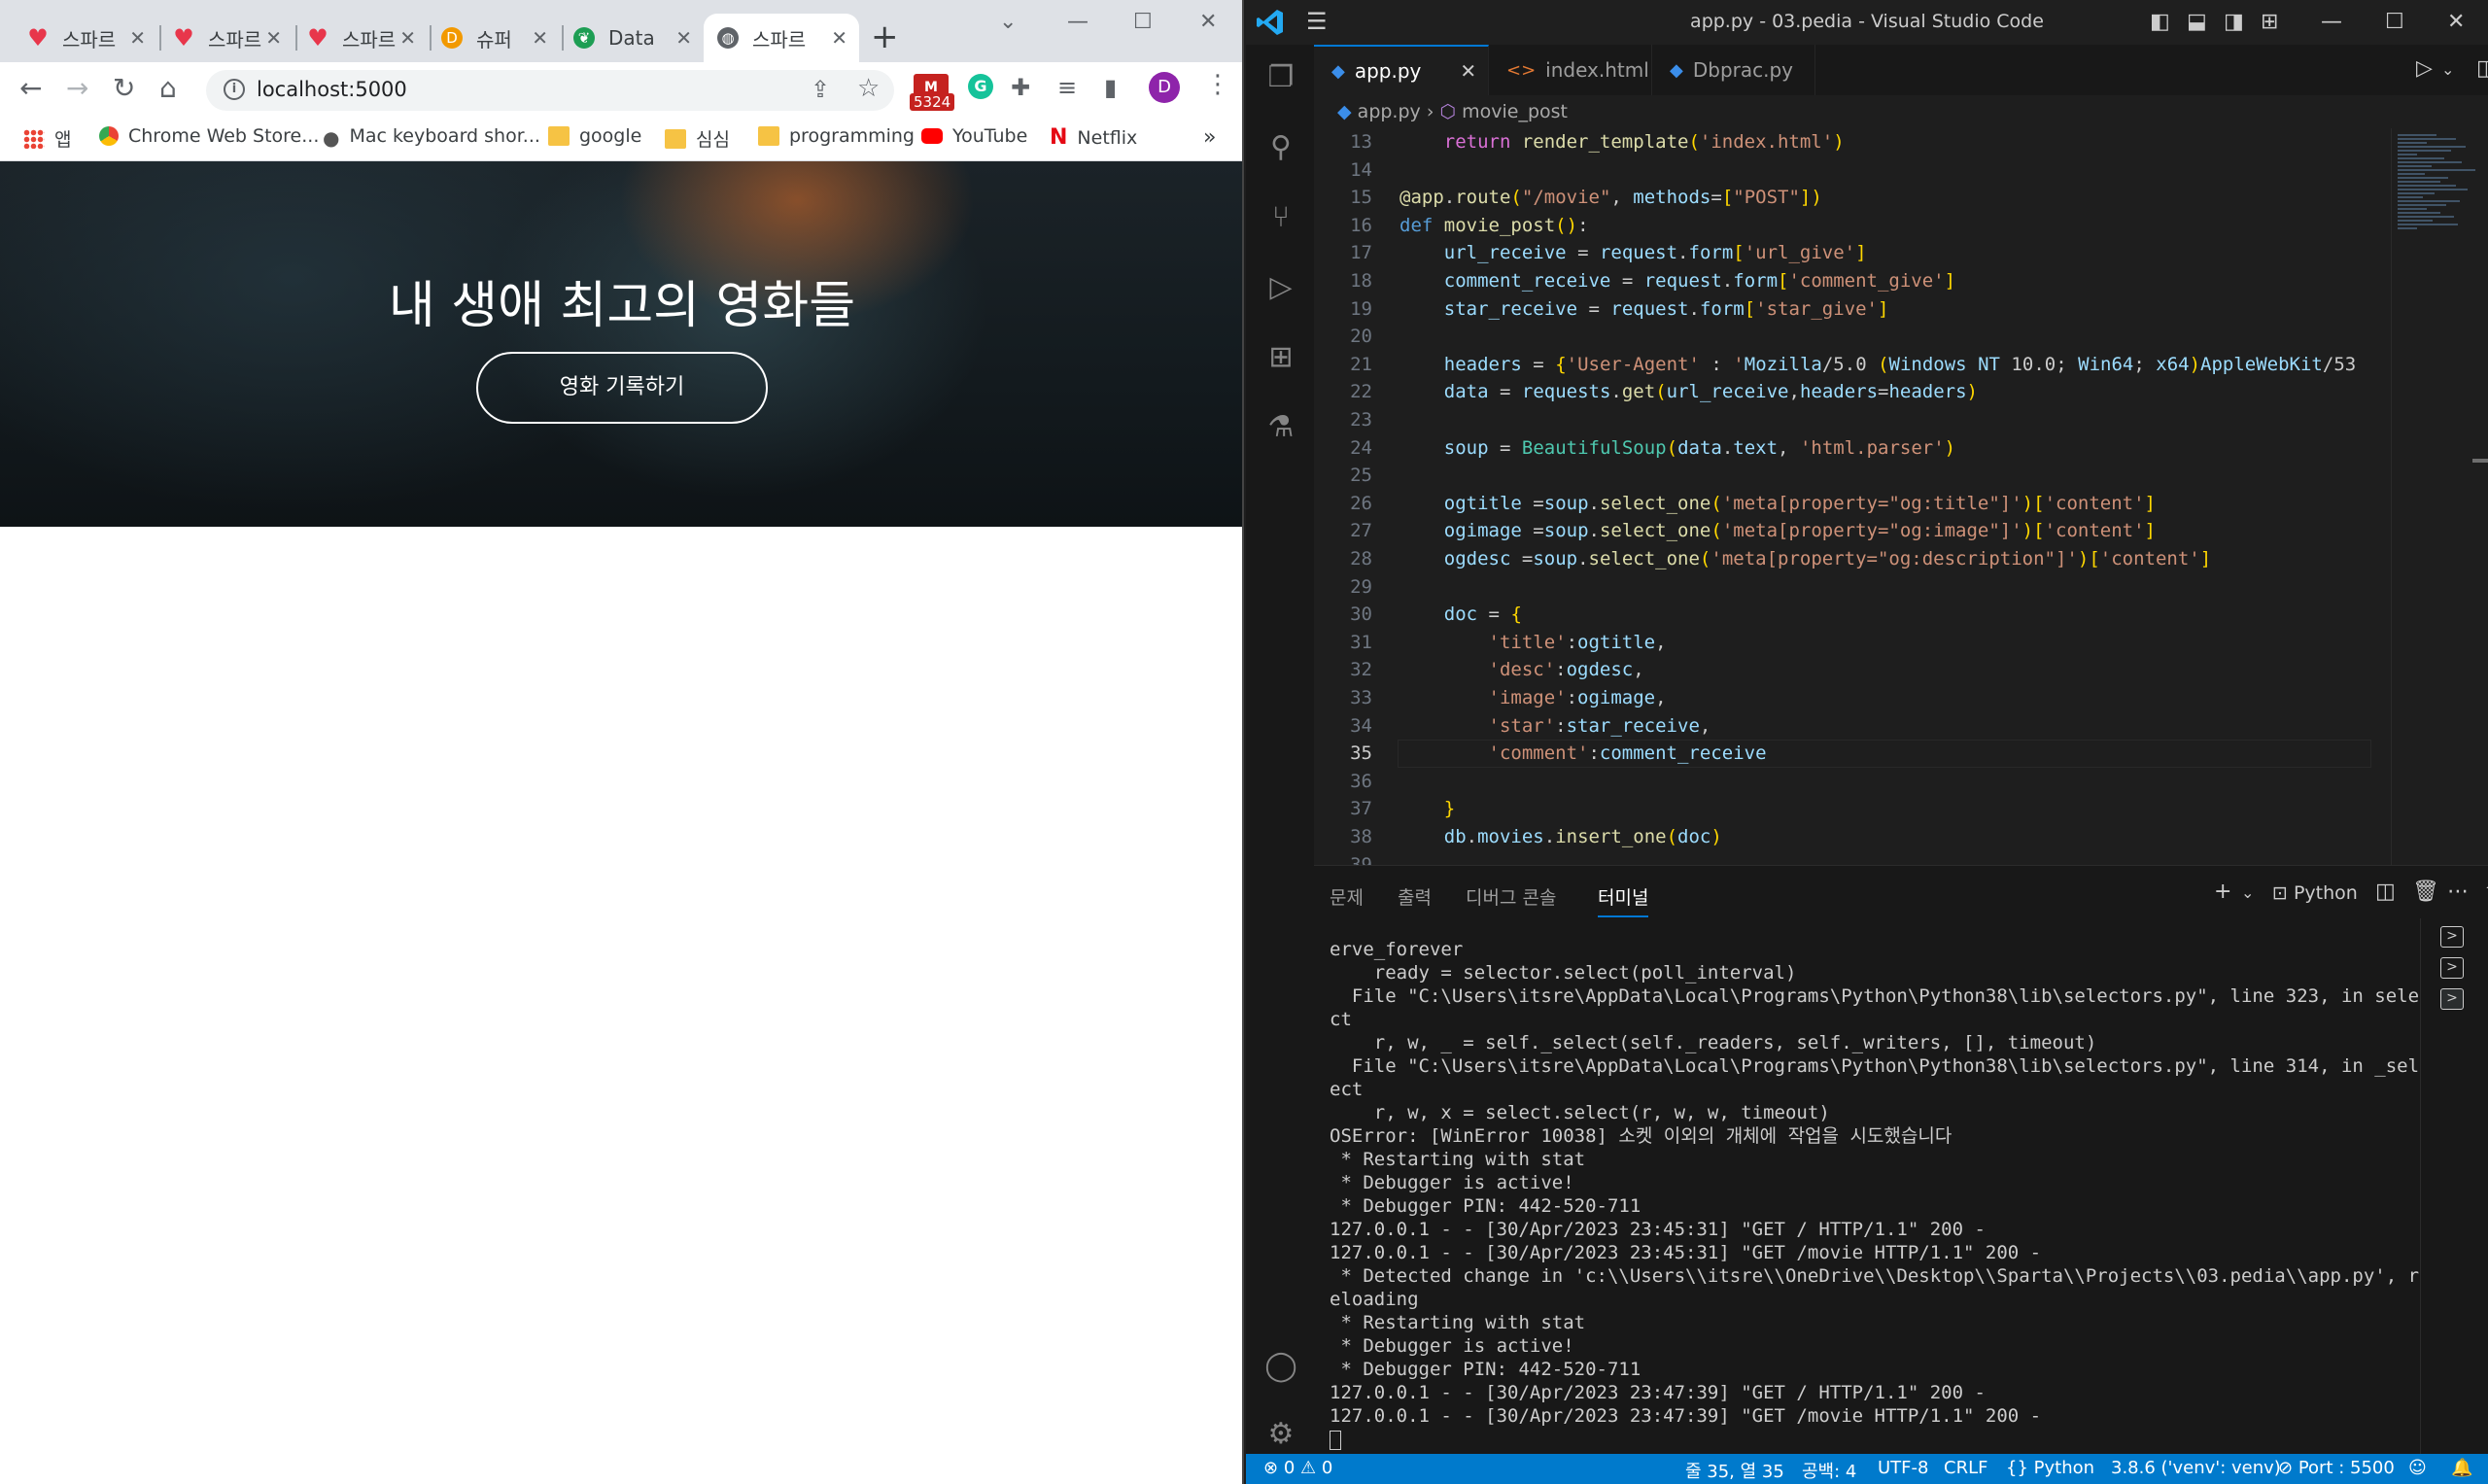  What do you see at coordinates (820, 89) in the screenshot?
I see `share-icon: ⇪` at bounding box center [820, 89].